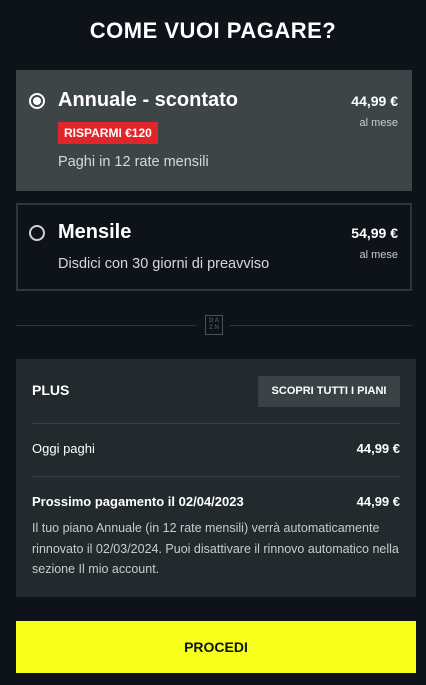 The width and height of the screenshot is (426, 685). What do you see at coordinates (108, 133) in the screenshot?
I see `savings-badge: RISPARMI €120` at bounding box center [108, 133].